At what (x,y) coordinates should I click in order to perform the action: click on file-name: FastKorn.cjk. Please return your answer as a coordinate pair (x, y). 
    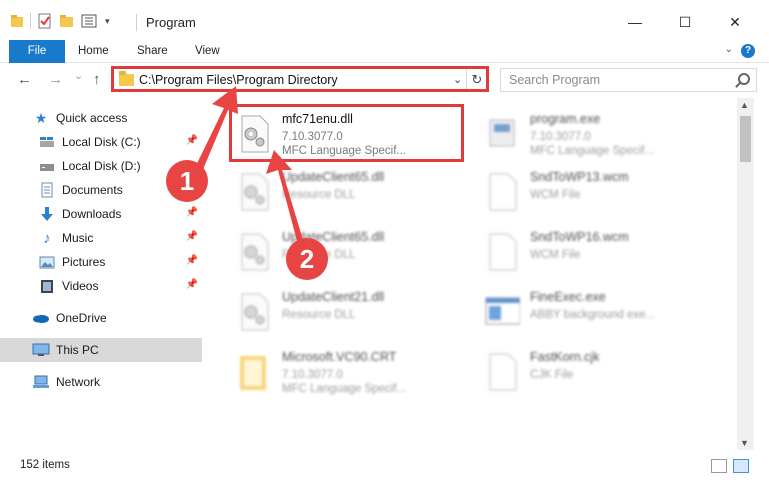
    Looking at the image, I should click on (565, 357).